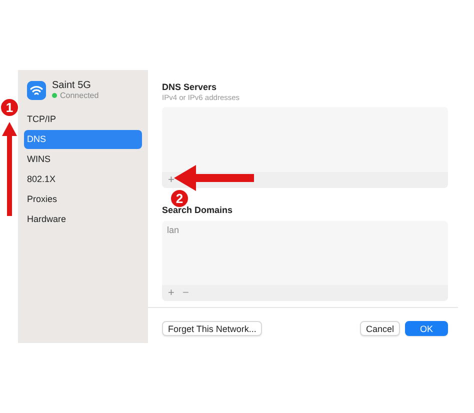  Describe the element at coordinates (36, 90) in the screenshot. I see `wifi-icon` at that location.